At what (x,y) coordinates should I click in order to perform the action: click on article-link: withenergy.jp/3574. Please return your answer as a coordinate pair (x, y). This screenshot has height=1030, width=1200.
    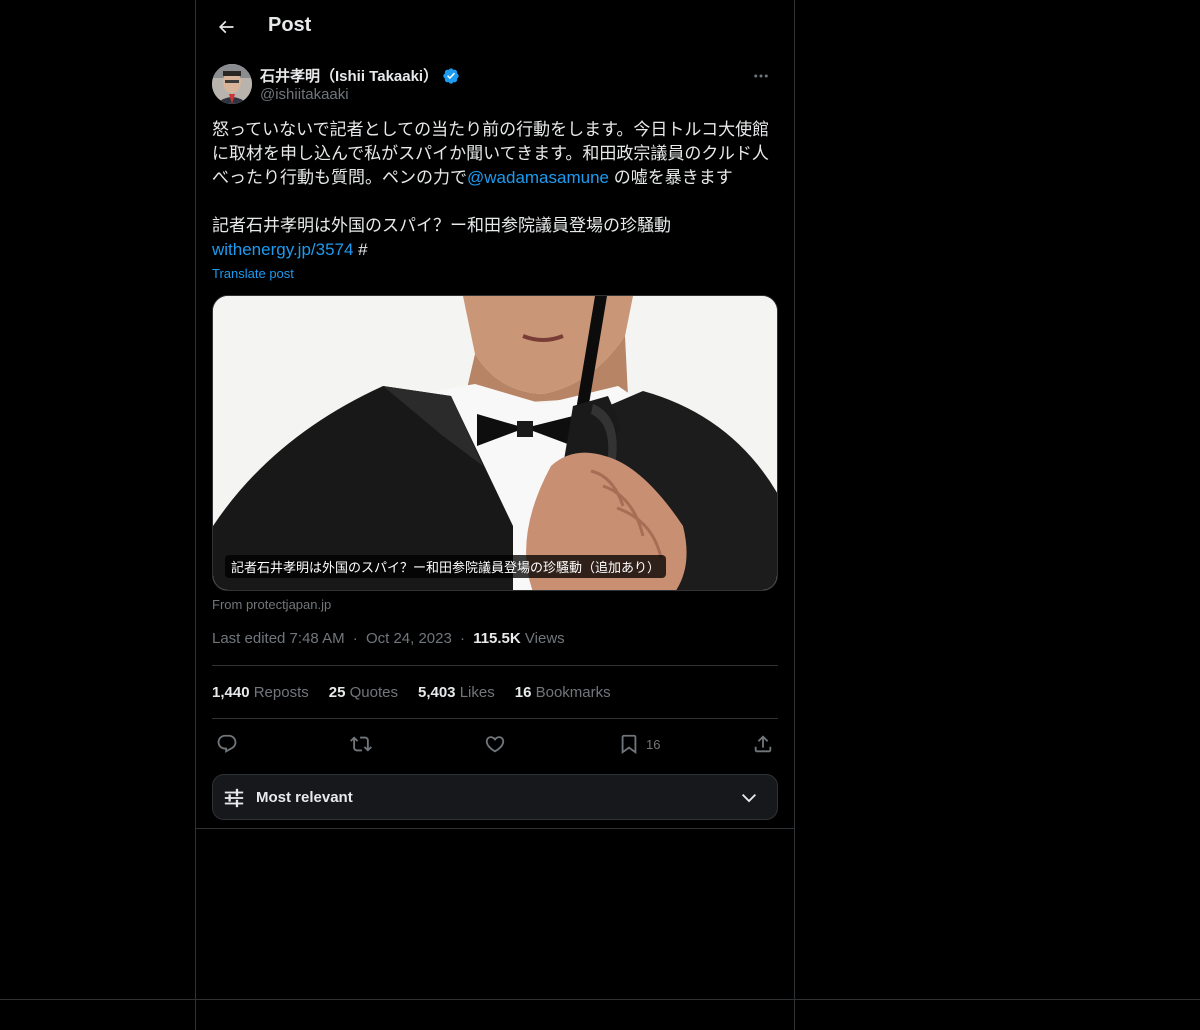
    Looking at the image, I should click on (282, 249).